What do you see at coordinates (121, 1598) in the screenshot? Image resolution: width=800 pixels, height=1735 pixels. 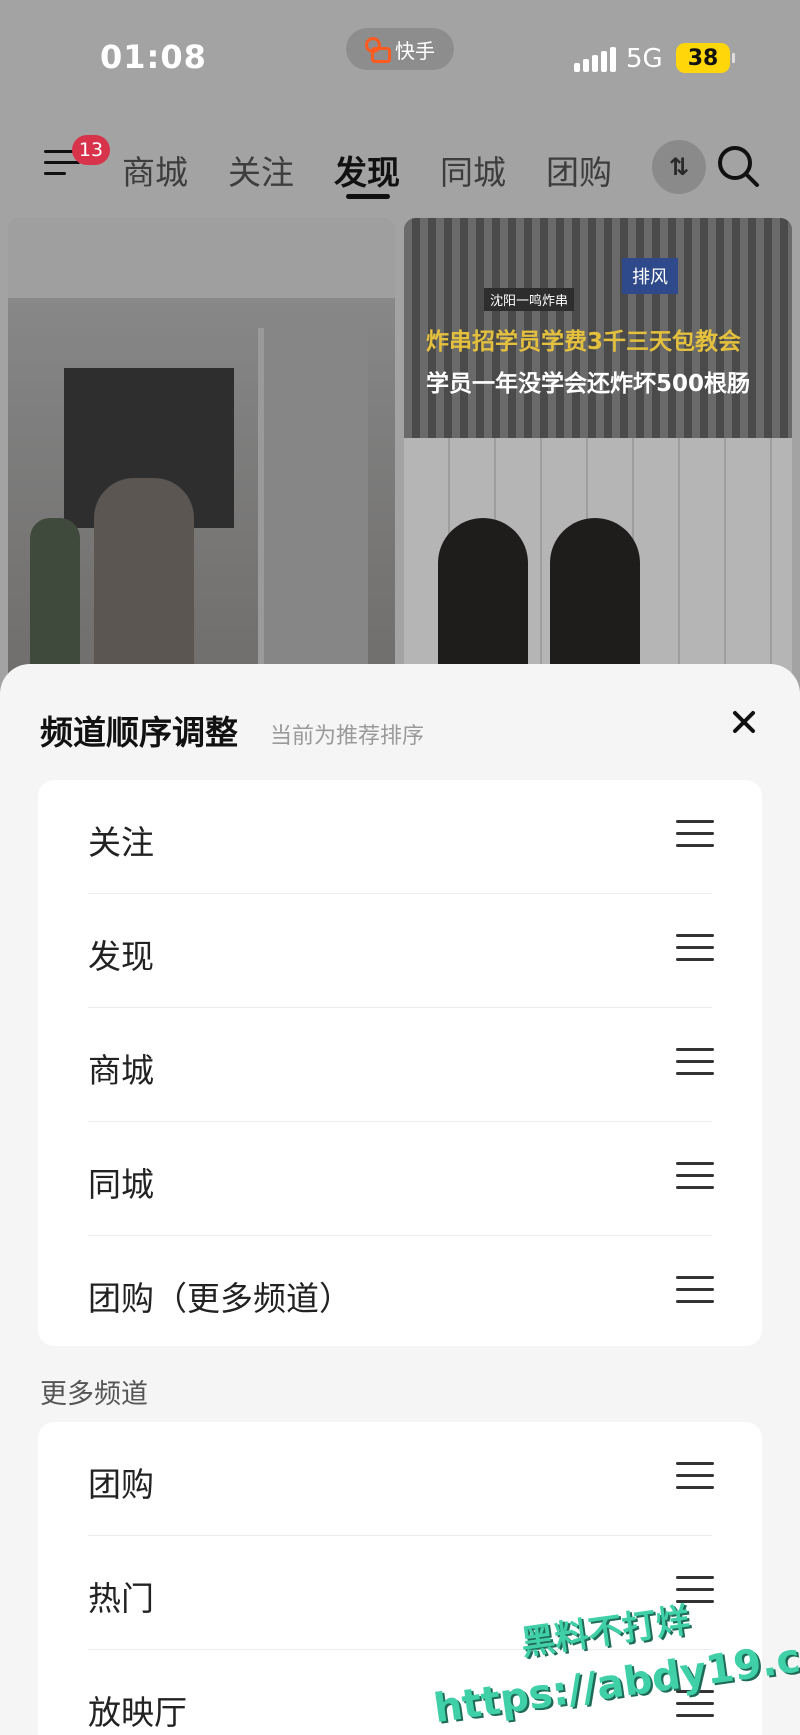 I see `channel-label: 热门` at bounding box center [121, 1598].